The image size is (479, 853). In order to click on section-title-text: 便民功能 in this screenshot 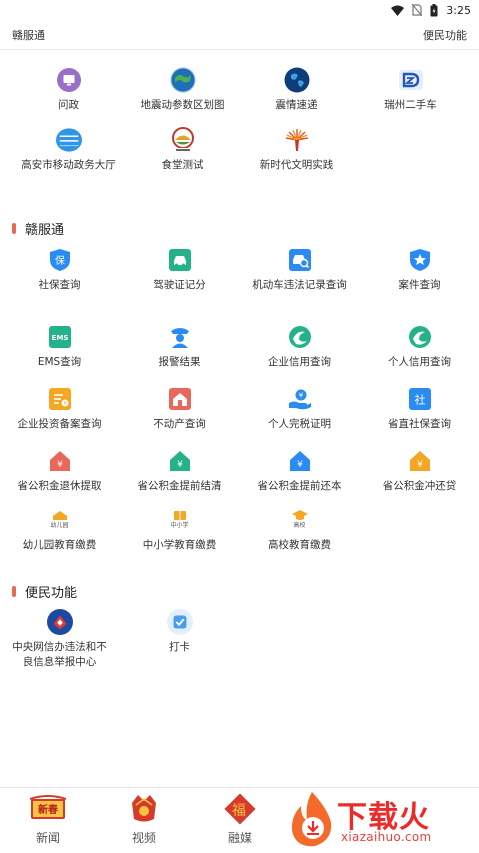, I will do `click(51, 593)`.